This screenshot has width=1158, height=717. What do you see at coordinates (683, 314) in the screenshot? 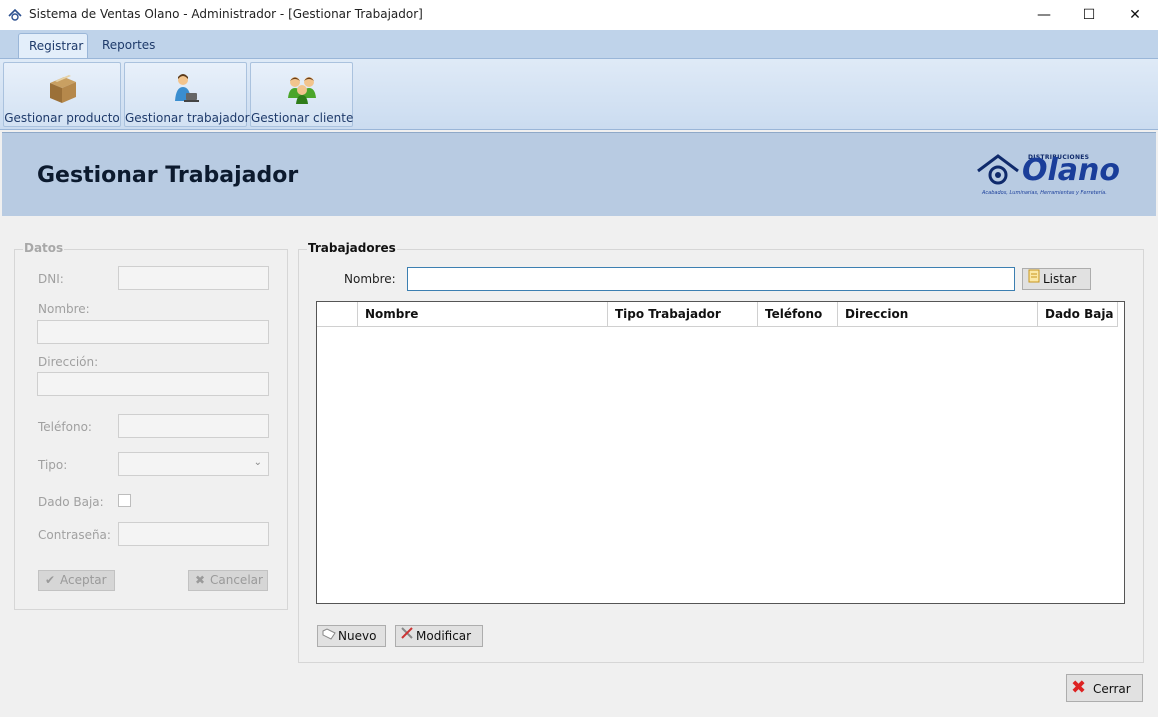
I see `column-header-tipo-trabajador: Tipo Trabajador` at bounding box center [683, 314].